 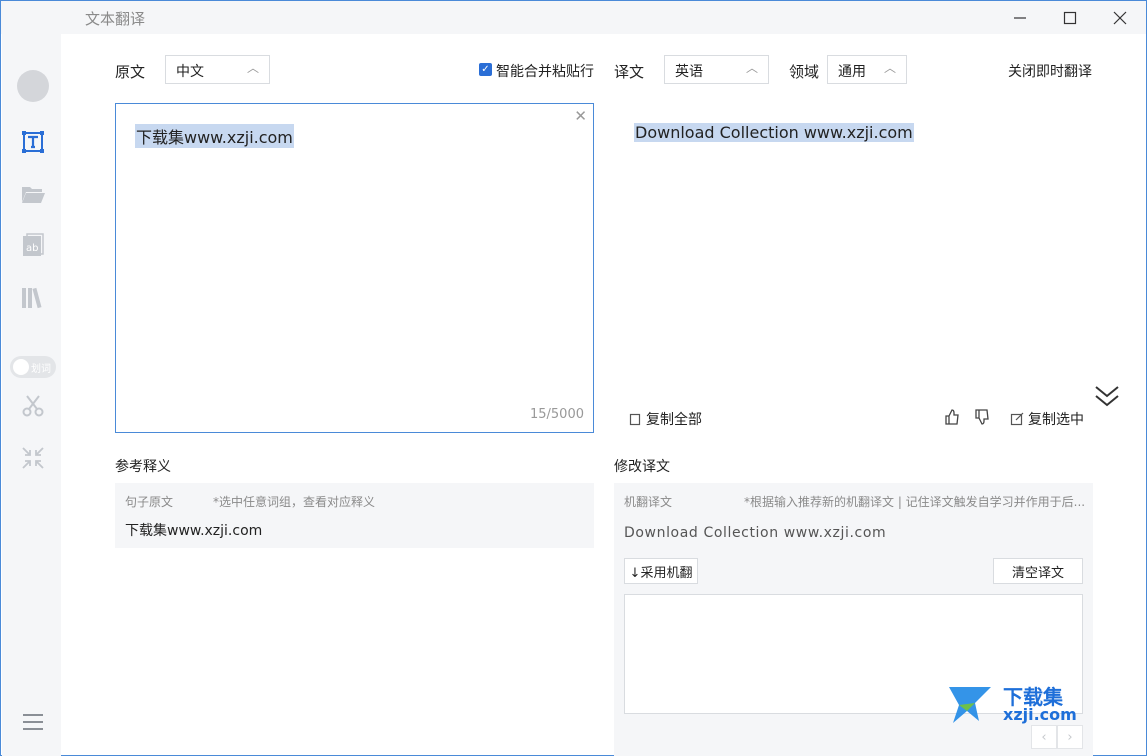 I want to click on adopt-machine-button: ↓采用机翻, so click(x=661, y=571).